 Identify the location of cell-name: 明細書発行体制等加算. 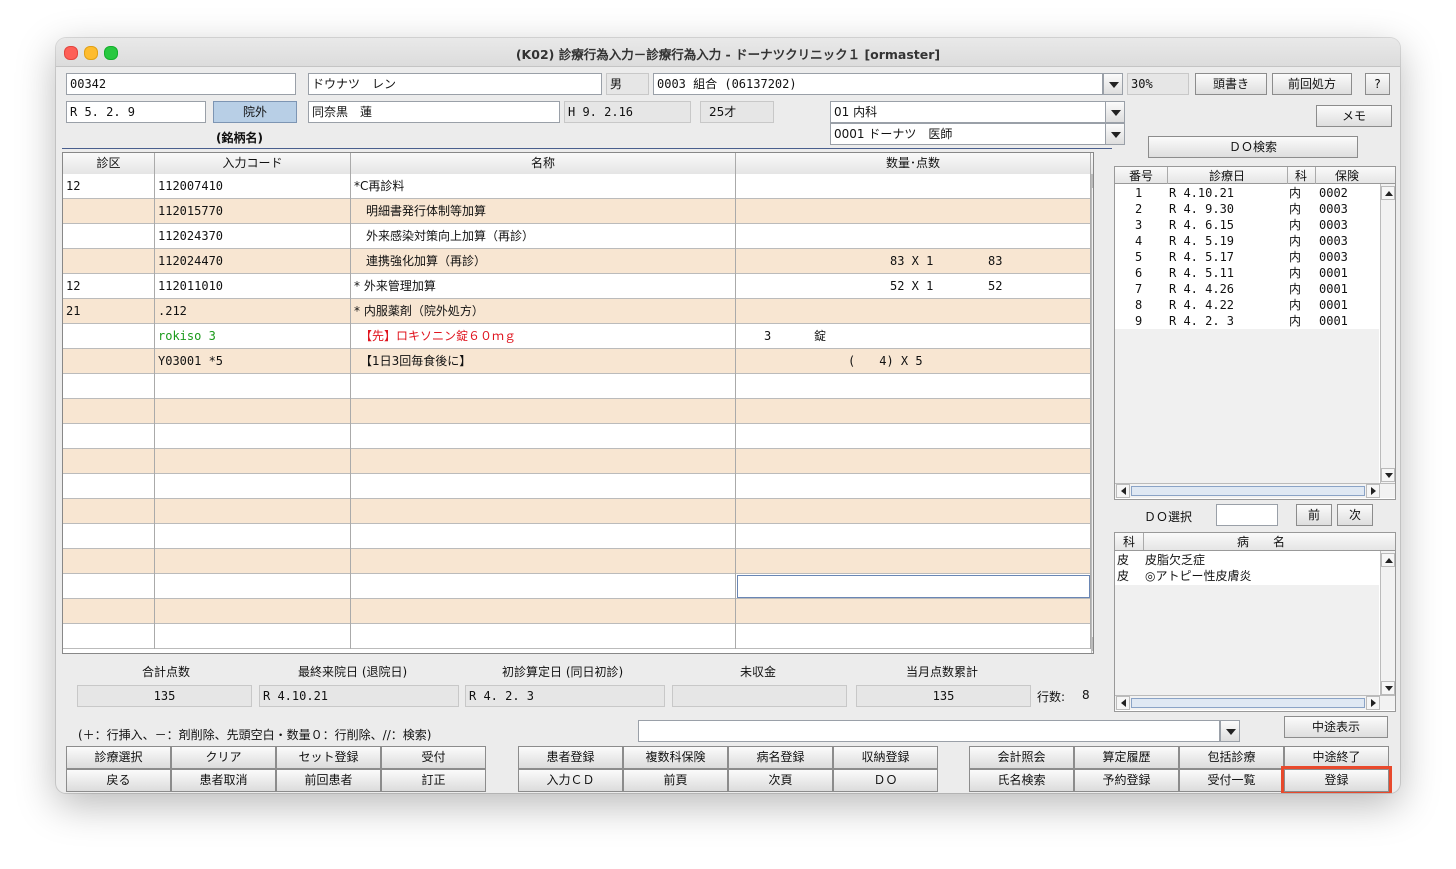
(543, 211).